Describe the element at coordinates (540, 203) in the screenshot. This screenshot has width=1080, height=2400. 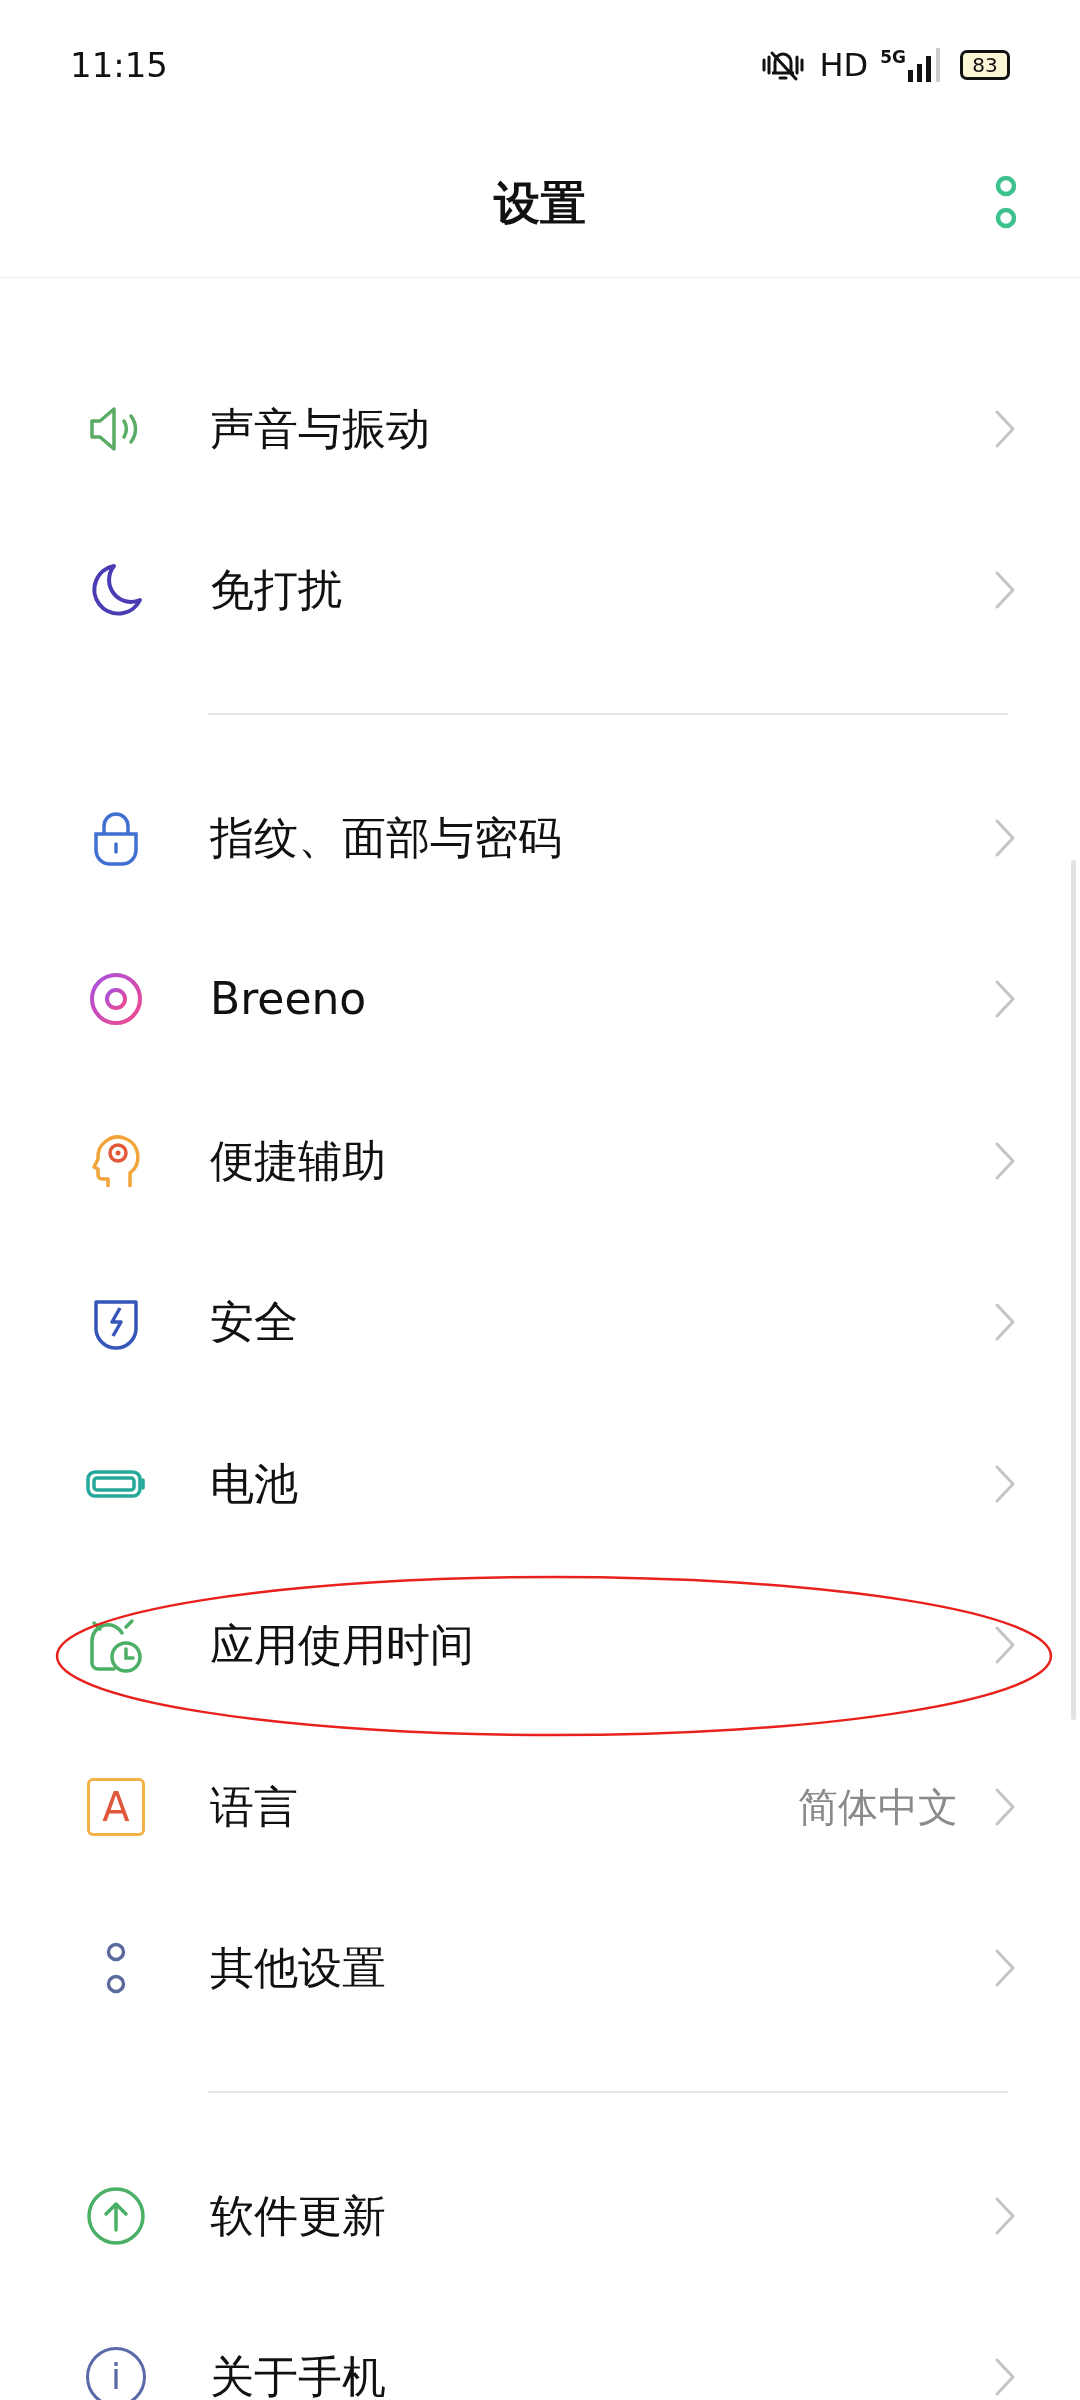
I see `page-title: 设置` at that location.